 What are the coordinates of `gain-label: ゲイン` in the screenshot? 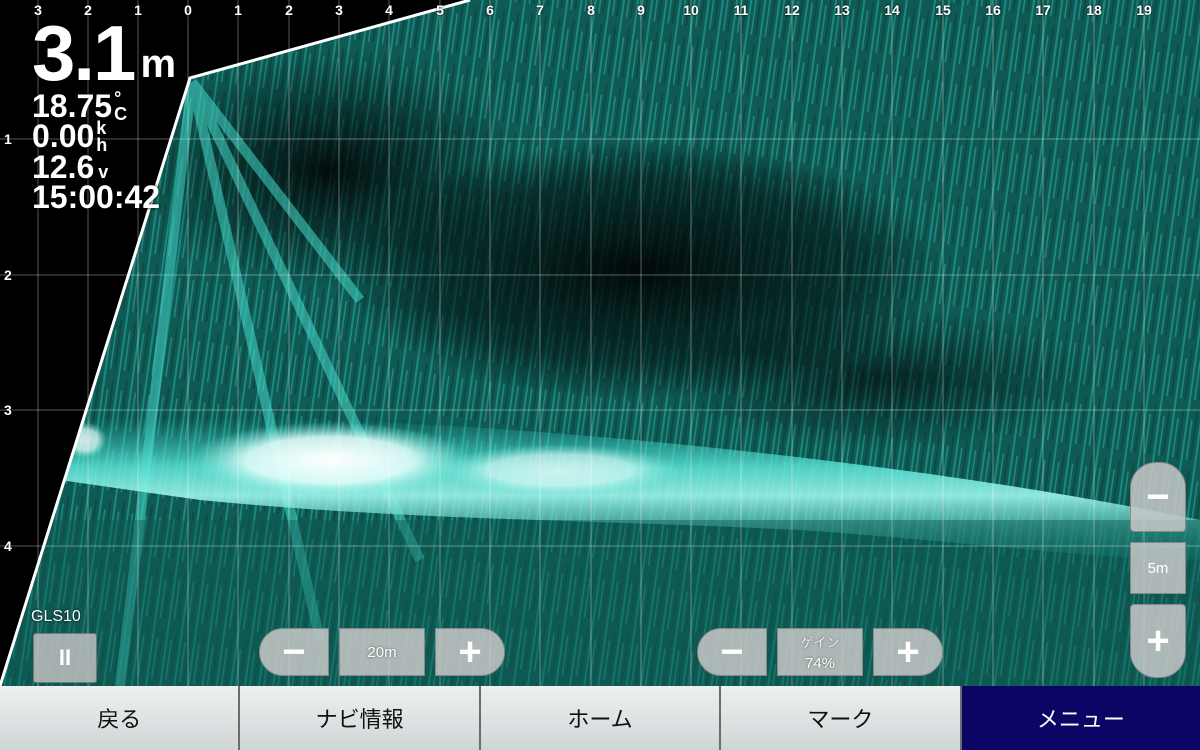 It's located at (820, 642).